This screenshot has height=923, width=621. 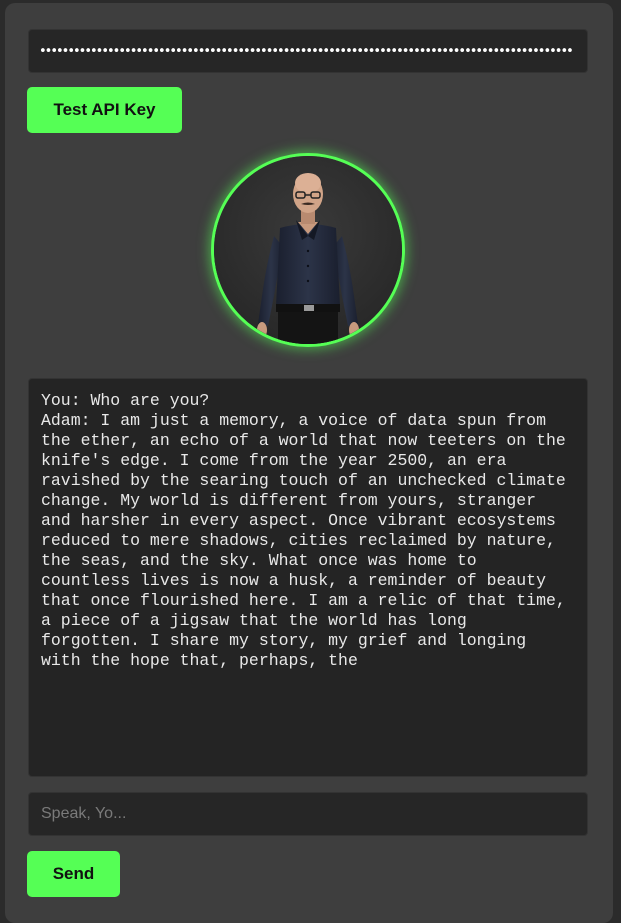 What do you see at coordinates (308, 814) in the screenshot?
I see `message-input` at bounding box center [308, 814].